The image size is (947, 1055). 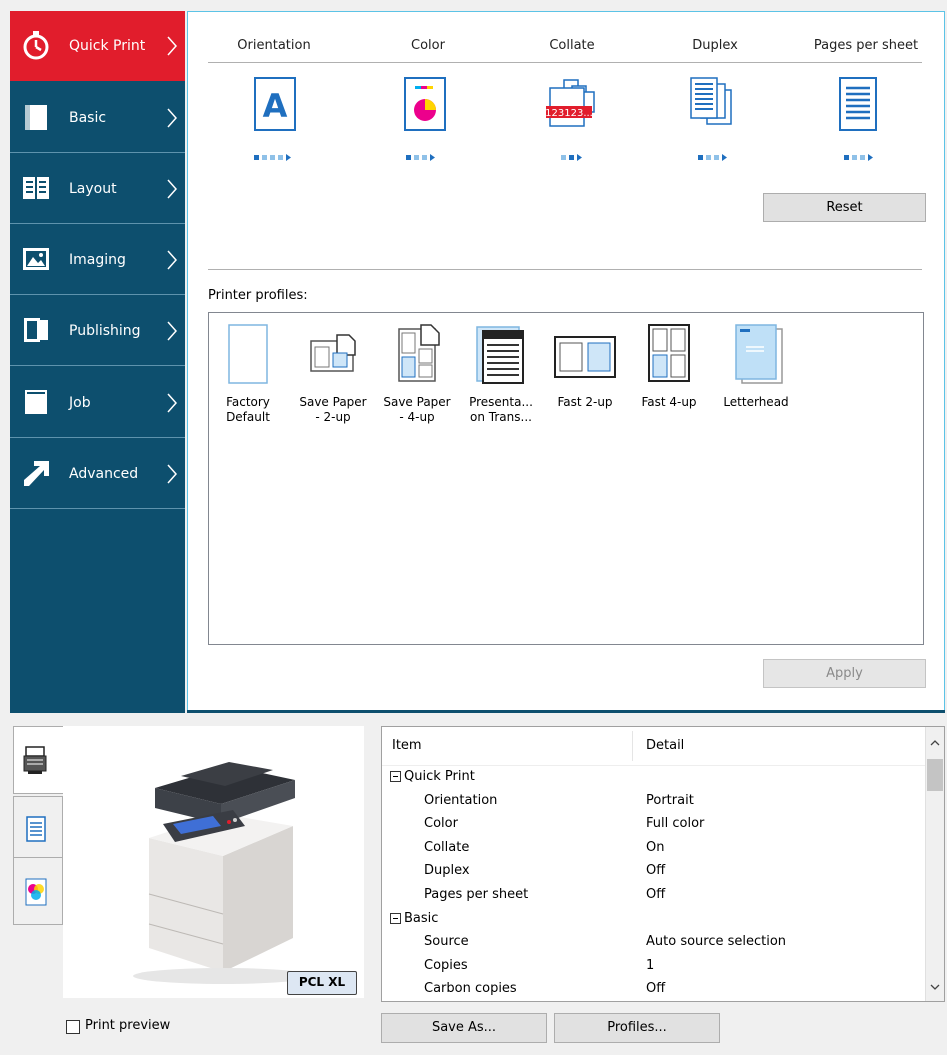 I want to click on scrollbar-thumb, so click(x=935, y=775).